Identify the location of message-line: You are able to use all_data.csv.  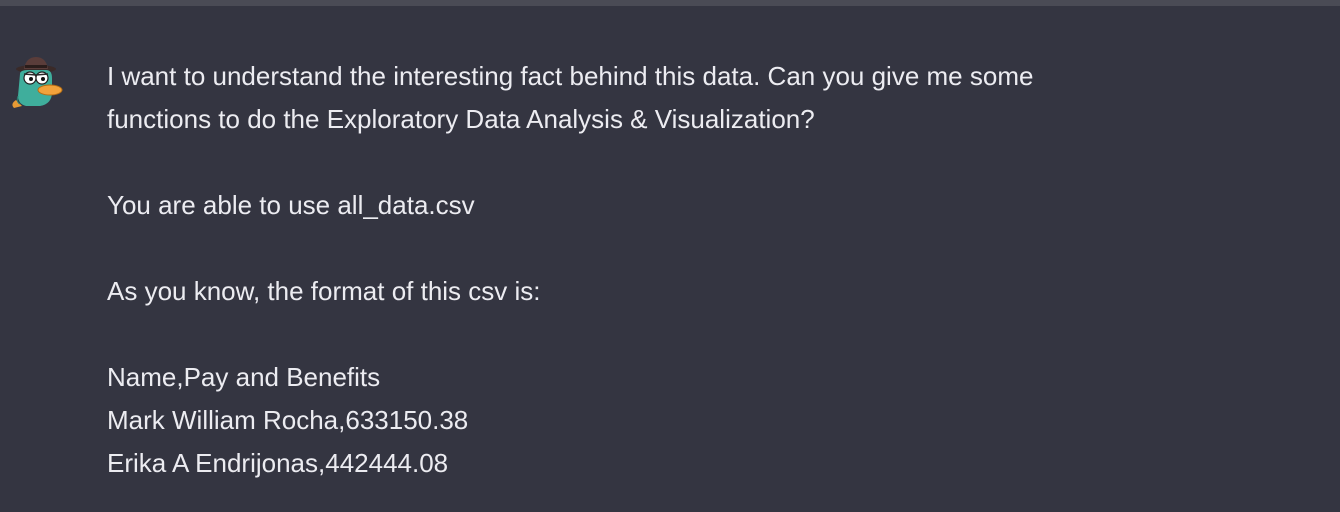
(291, 205).